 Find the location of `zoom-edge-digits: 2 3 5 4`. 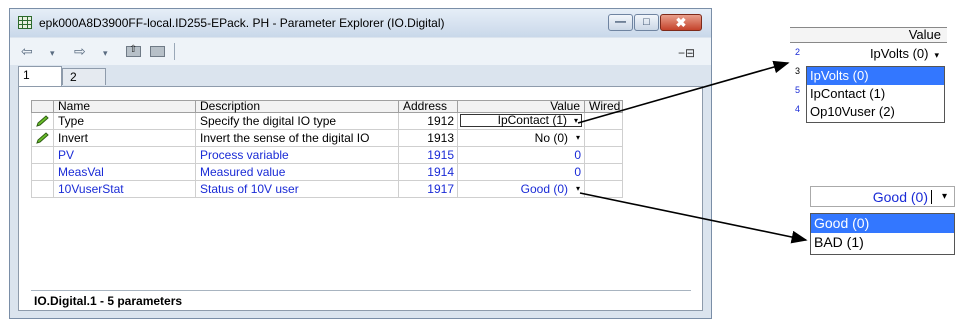

zoom-edge-digits: 2 3 5 4 is located at coordinates (797, 81).